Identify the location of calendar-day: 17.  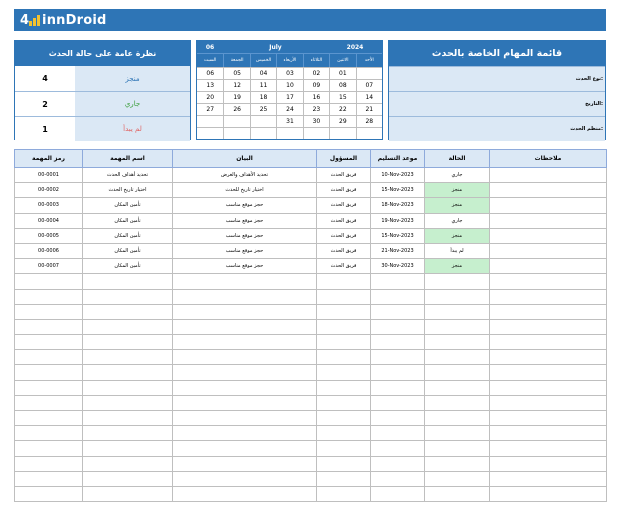
(289, 97).